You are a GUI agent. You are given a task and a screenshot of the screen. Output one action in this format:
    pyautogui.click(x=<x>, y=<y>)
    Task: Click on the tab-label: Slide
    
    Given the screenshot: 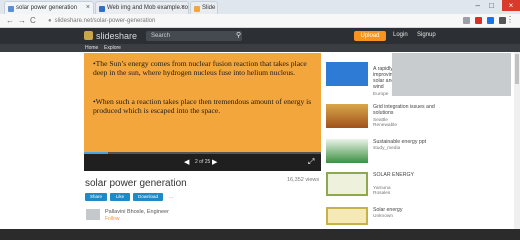 What is the action you would take?
    pyautogui.click(x=209, y=8)
    